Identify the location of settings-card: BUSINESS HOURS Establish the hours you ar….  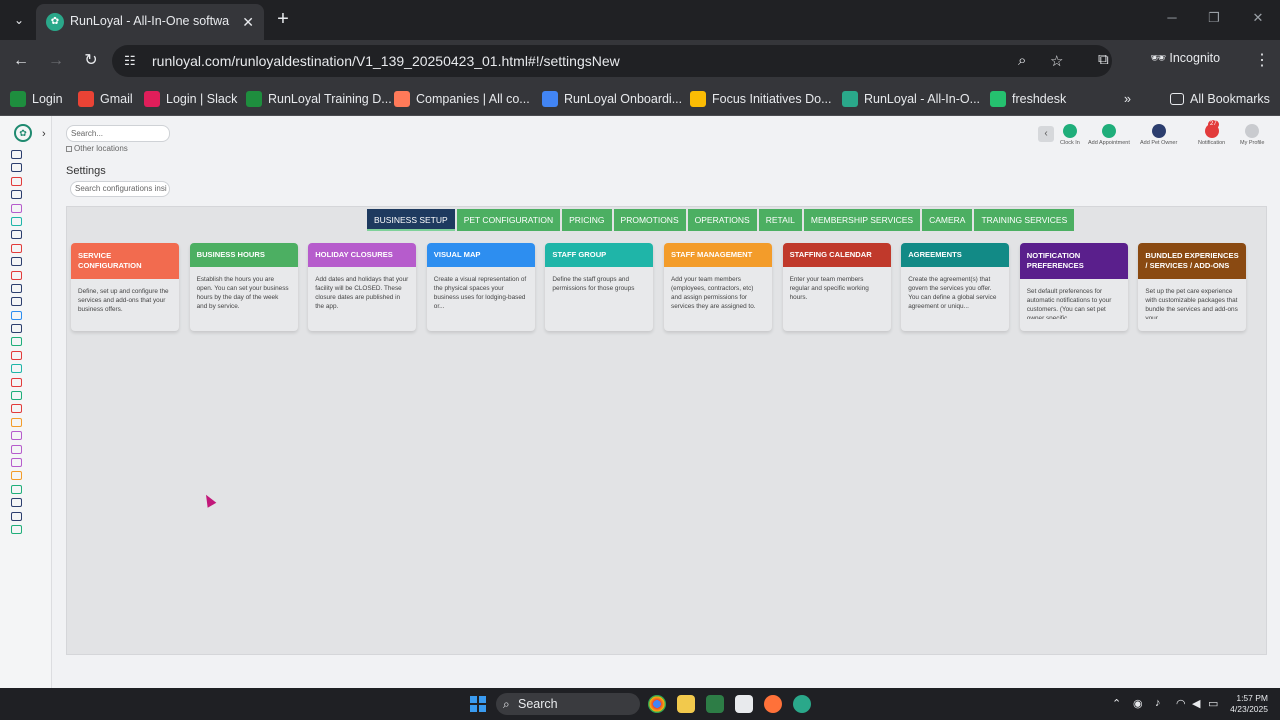
(243, 287).